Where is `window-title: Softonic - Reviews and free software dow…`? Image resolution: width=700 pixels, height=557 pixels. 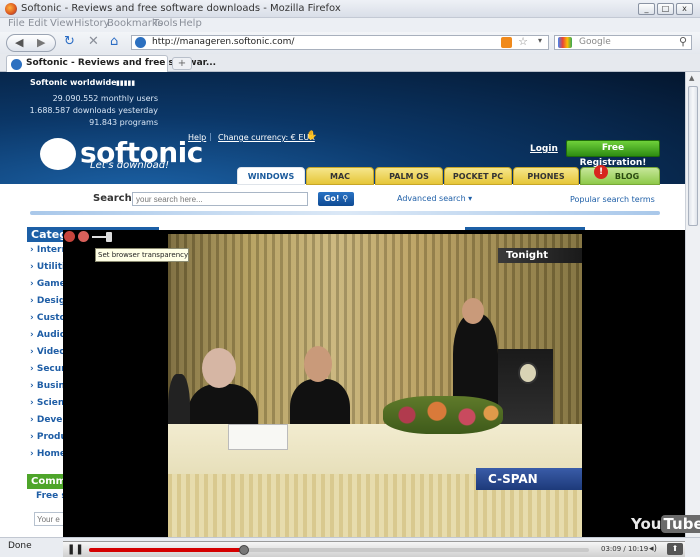
window-title: Softonic - Reviews and free software dow… is located at coordinates (181, 8).